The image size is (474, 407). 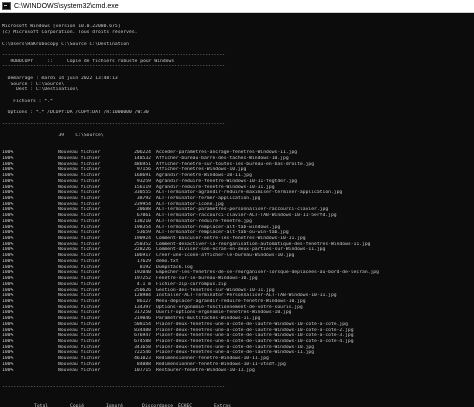 What do you see at coordinates (142, 370) in the screenshot?
I see `file-size: 107715` at bounding box center [142, 370].